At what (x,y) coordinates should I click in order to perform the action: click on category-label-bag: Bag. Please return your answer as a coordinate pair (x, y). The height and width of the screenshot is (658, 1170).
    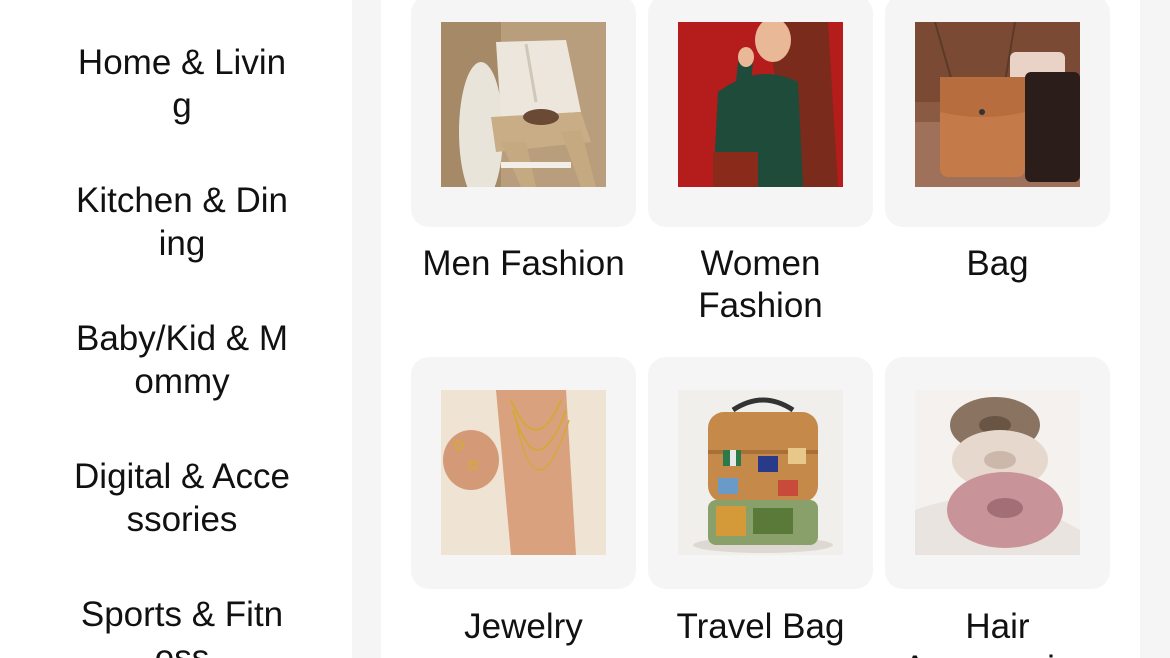
    Looking at the image, I should click on (997, 264).